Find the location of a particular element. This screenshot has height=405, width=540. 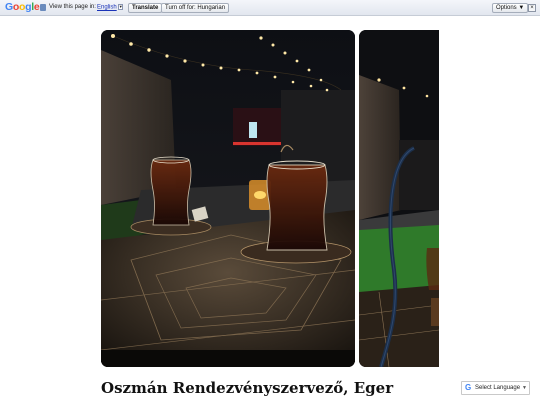

select-language-label: Select Language is located at coordinates (497, 388).